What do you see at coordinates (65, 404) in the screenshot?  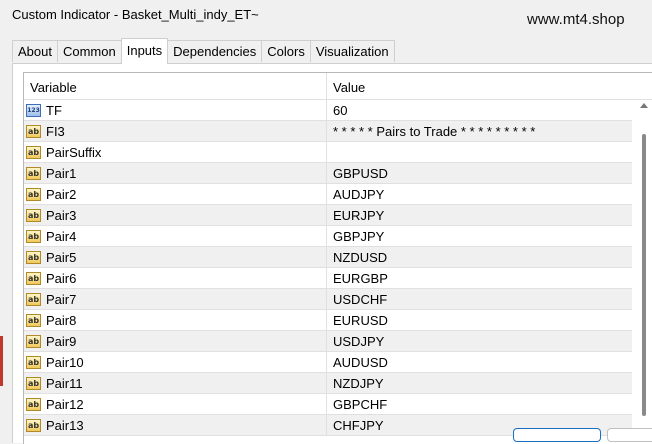 I see `variable-name: Pair12` at bounding box center [65, 404].